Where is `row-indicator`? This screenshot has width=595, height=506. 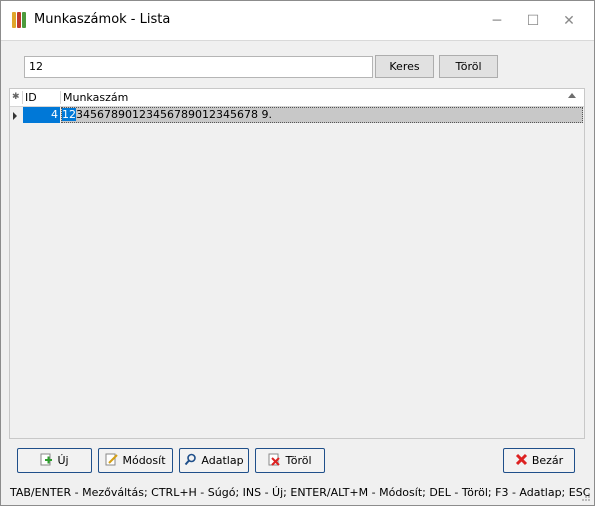
row-indicator is located at coordinates (16, 115).